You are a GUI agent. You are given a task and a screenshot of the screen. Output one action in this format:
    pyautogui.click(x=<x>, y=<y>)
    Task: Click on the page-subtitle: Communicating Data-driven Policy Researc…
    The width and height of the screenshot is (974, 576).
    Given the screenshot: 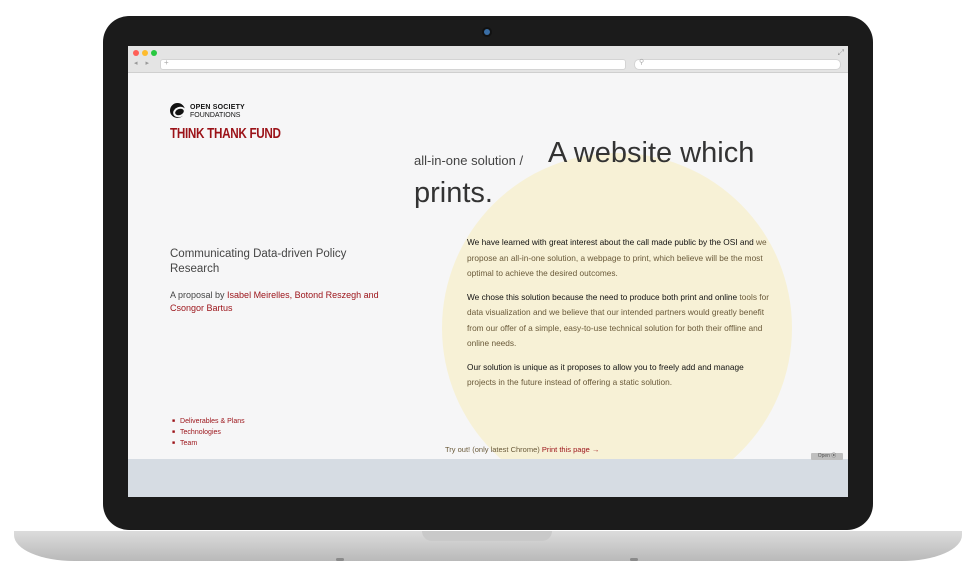 What is the action you would take?
    pyautogui.click(x=258, y=261)
    